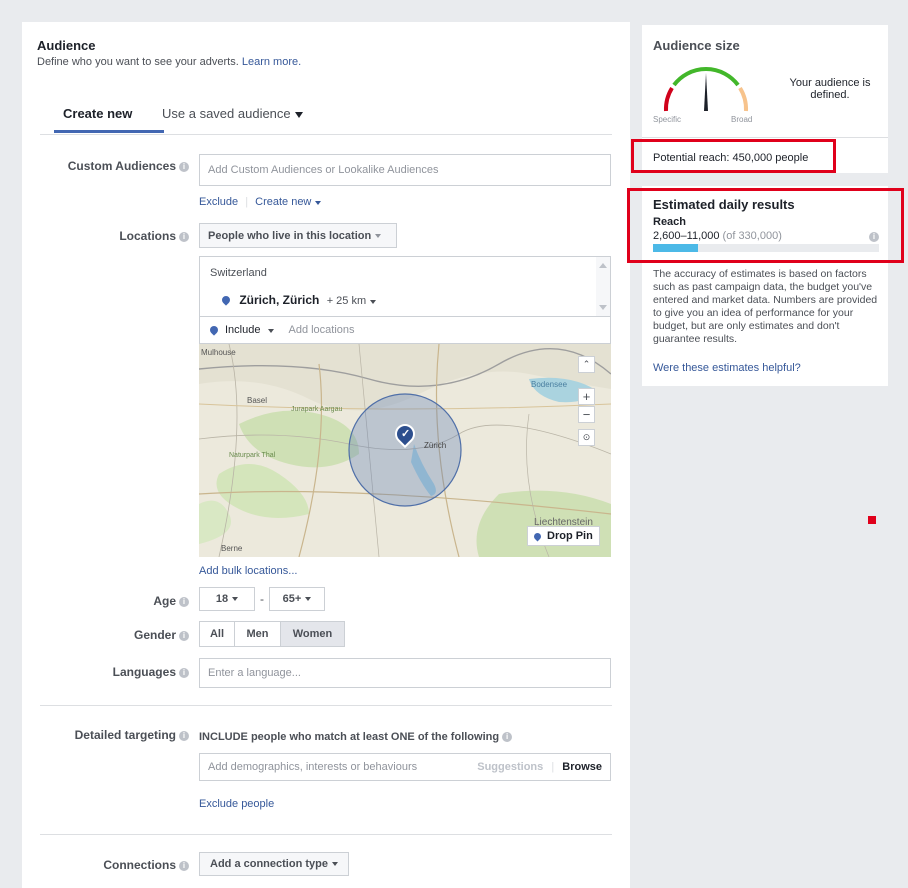 Image resolution: width=908 pixels, height=888 pixels. Describe the element at coordinates (405, 286) in the screenshot. I see `location-list: Switzerland Zürich, Zürich + 25 km` at that location.